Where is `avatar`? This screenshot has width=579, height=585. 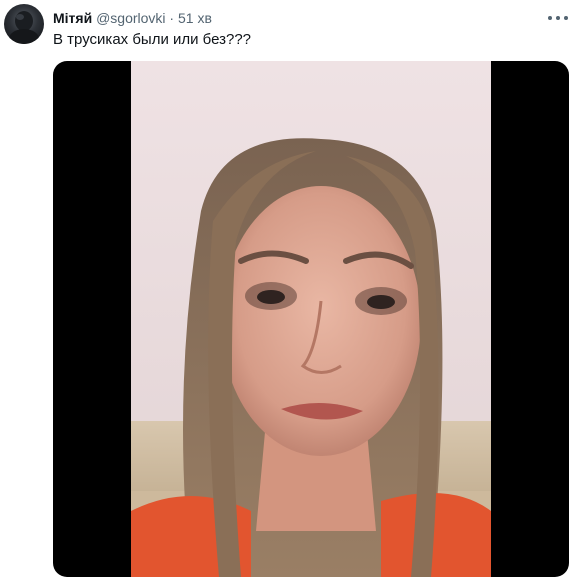
avatar is located at coordinates (24, 24).